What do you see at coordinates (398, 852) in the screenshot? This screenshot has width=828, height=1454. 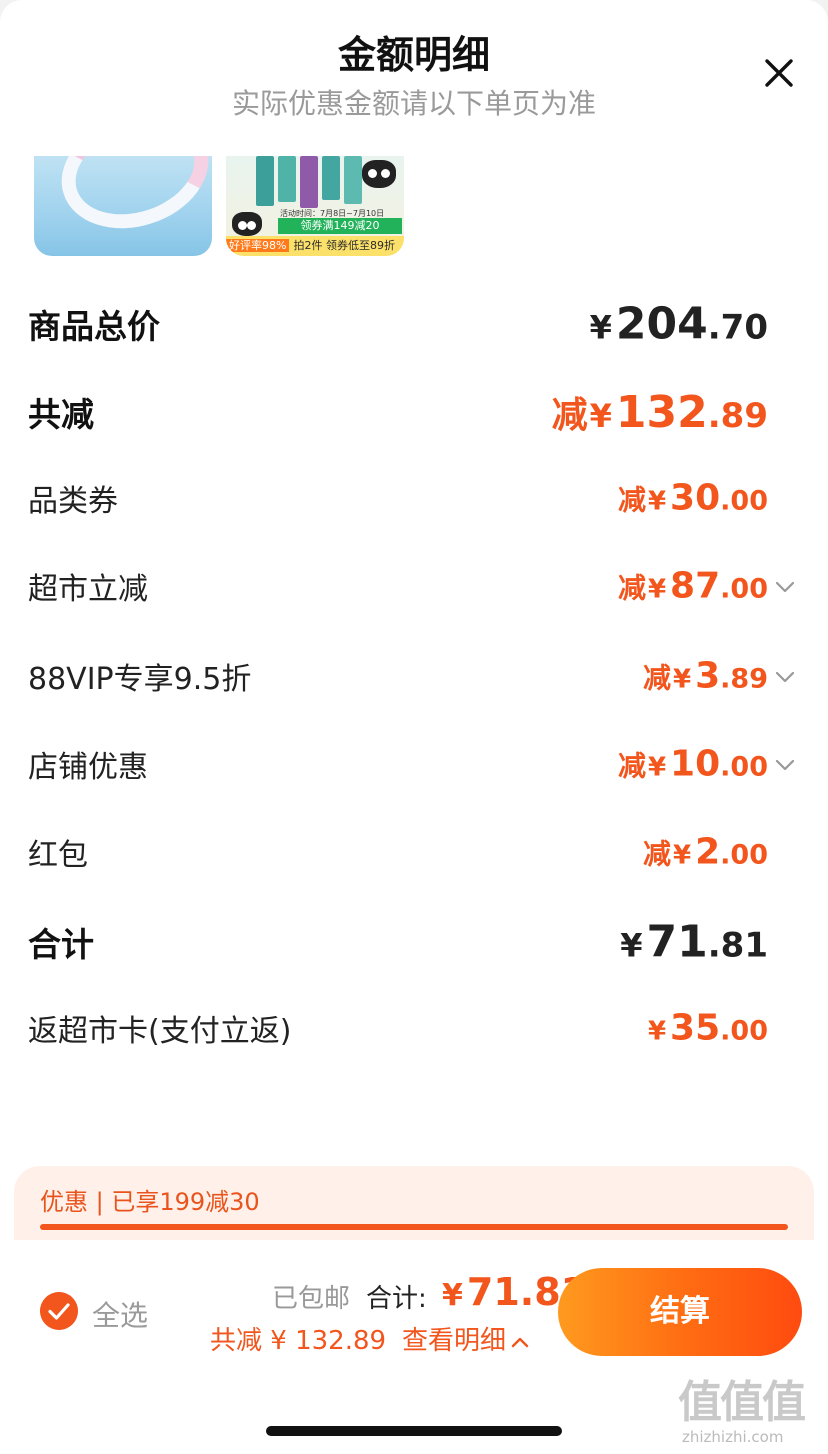 I see `row-red-packet: 红包 减¥ 2.00` at bounding box center [398, 852].